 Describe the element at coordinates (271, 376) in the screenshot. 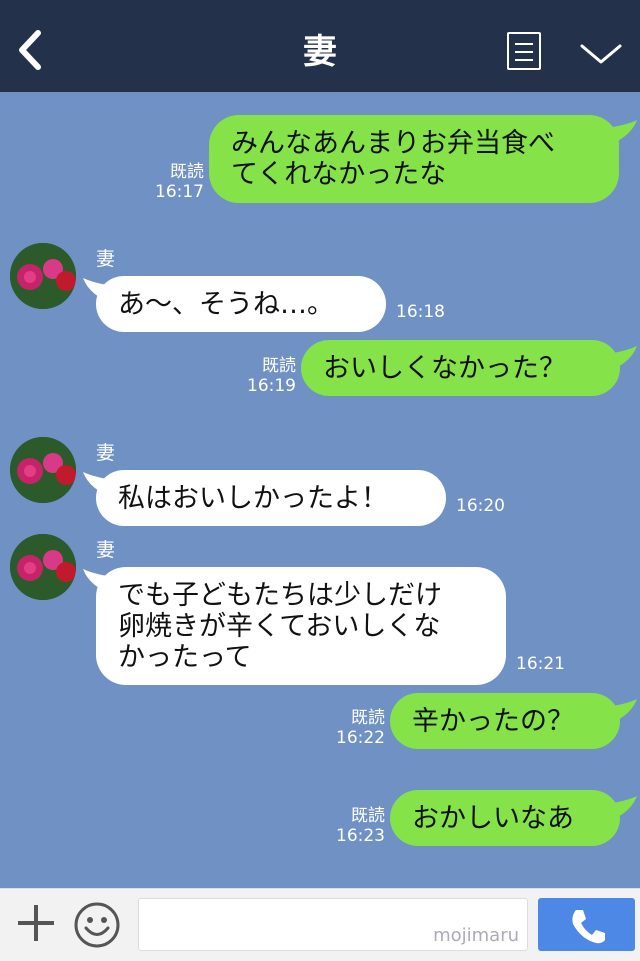

I see `message-meta: 既読 16:19` at that location.